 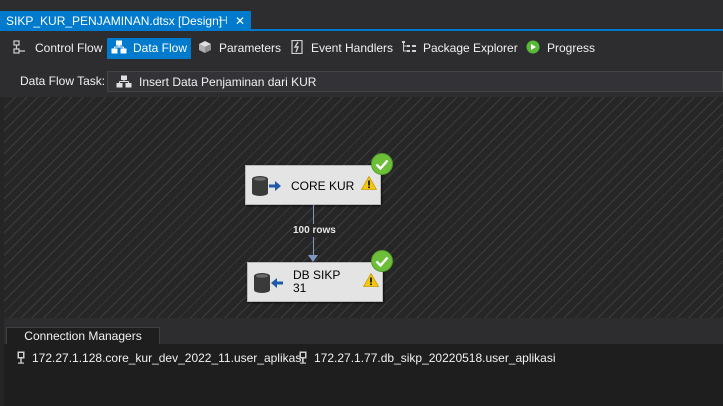 What do you see at coordinates (409, 46) in the screenshot?
I see `package-explorer-icon` at bounding box center [409, 46].